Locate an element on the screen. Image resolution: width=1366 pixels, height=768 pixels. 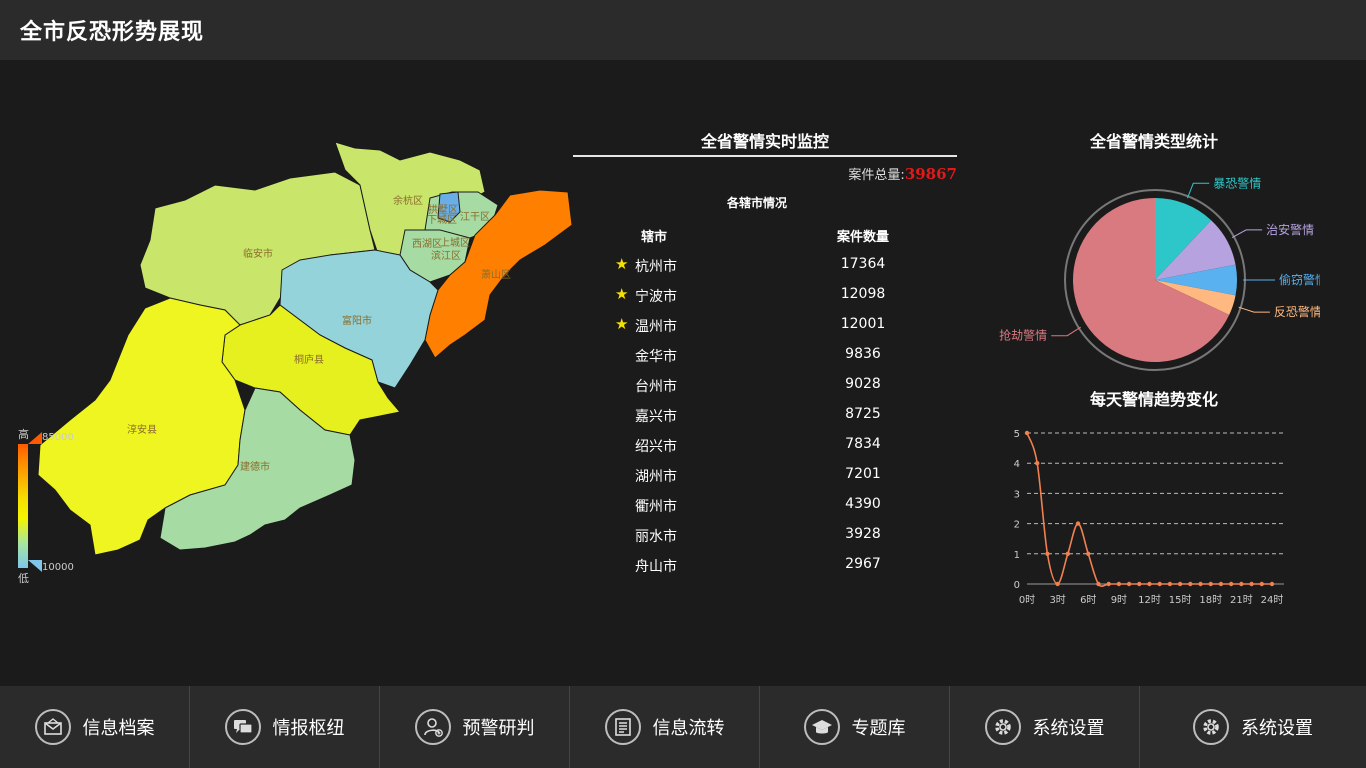
table-row: 绍兴市 7834 is located at coordinates (765, 445).